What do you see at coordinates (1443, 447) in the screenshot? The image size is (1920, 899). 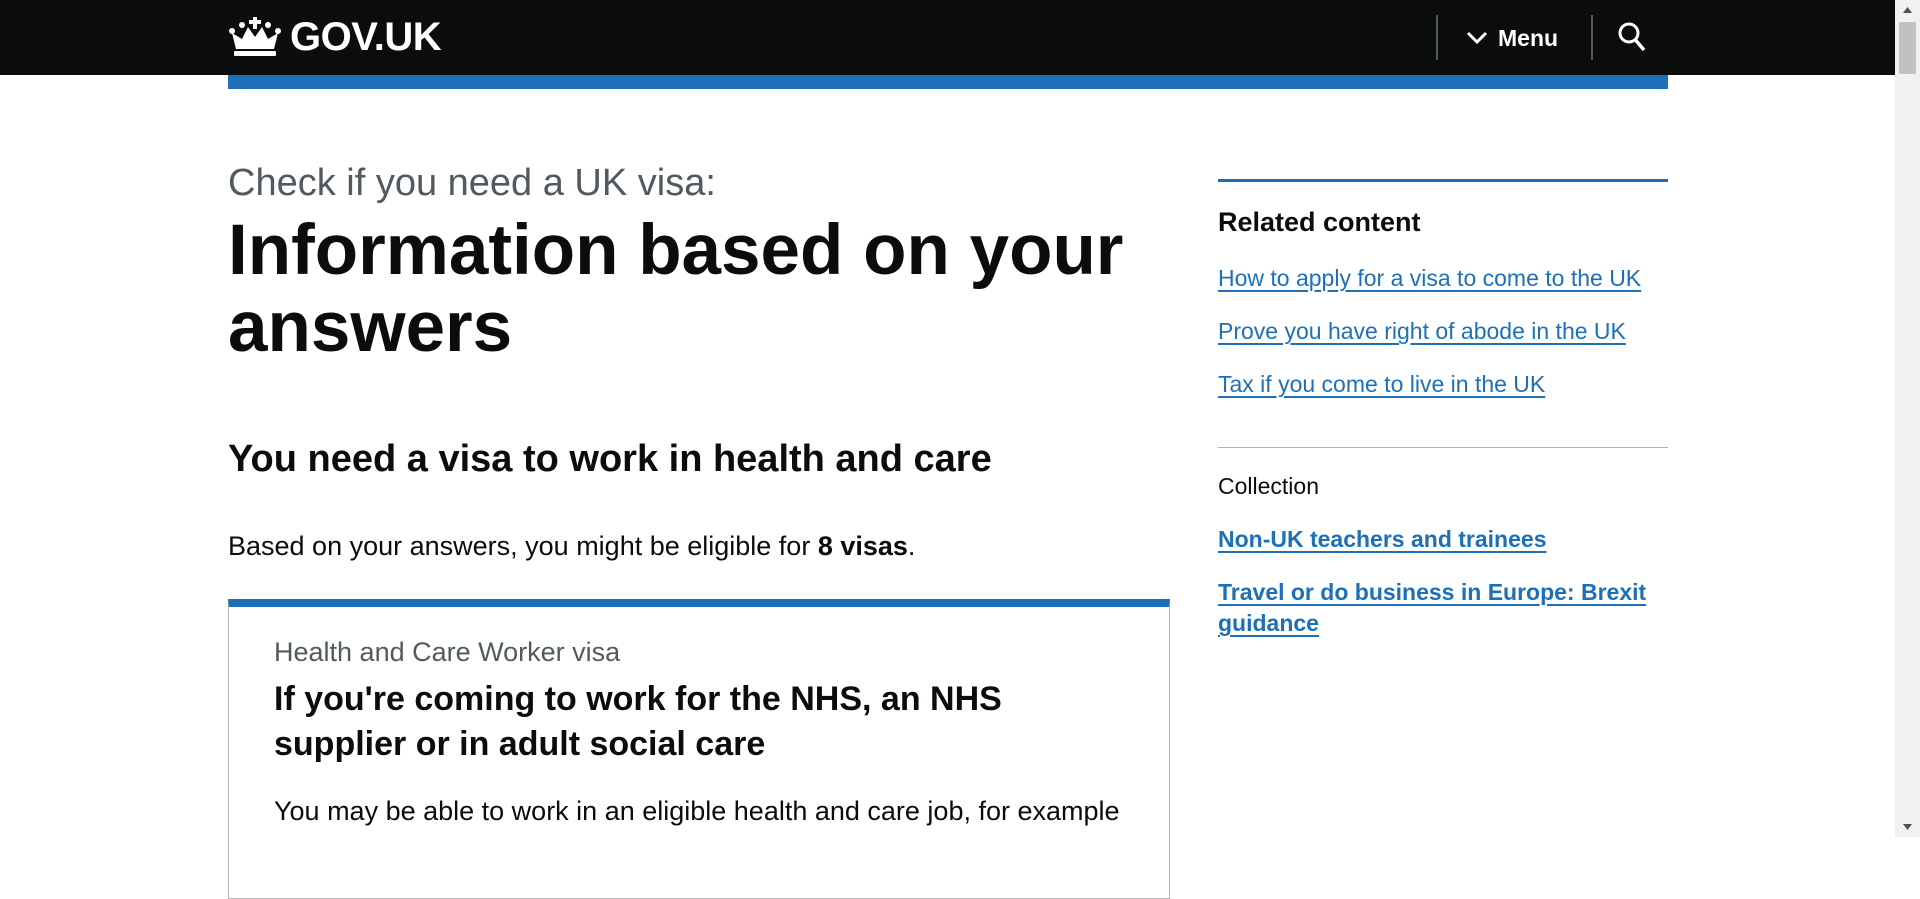 I see `sidebar-divider` at bounding box center [1443, 447].